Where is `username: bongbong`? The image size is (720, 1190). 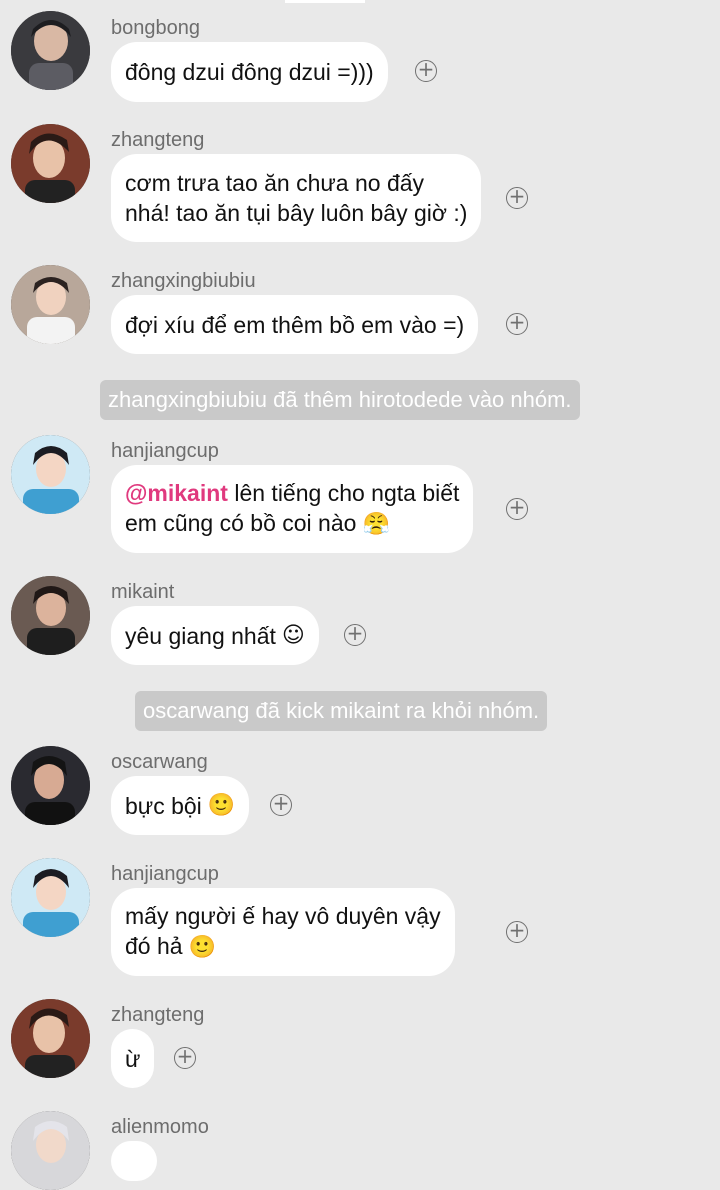
username: bongbong is located at coordinates (155, 28).